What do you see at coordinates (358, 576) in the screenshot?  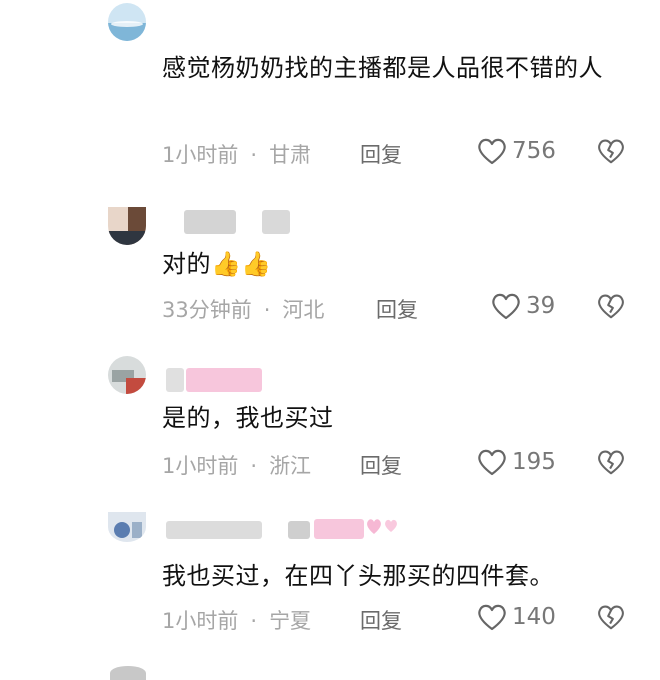 I see `comment-text: 我也买过，在四丫头那买的四件套。` at bounding box center [358, 576].